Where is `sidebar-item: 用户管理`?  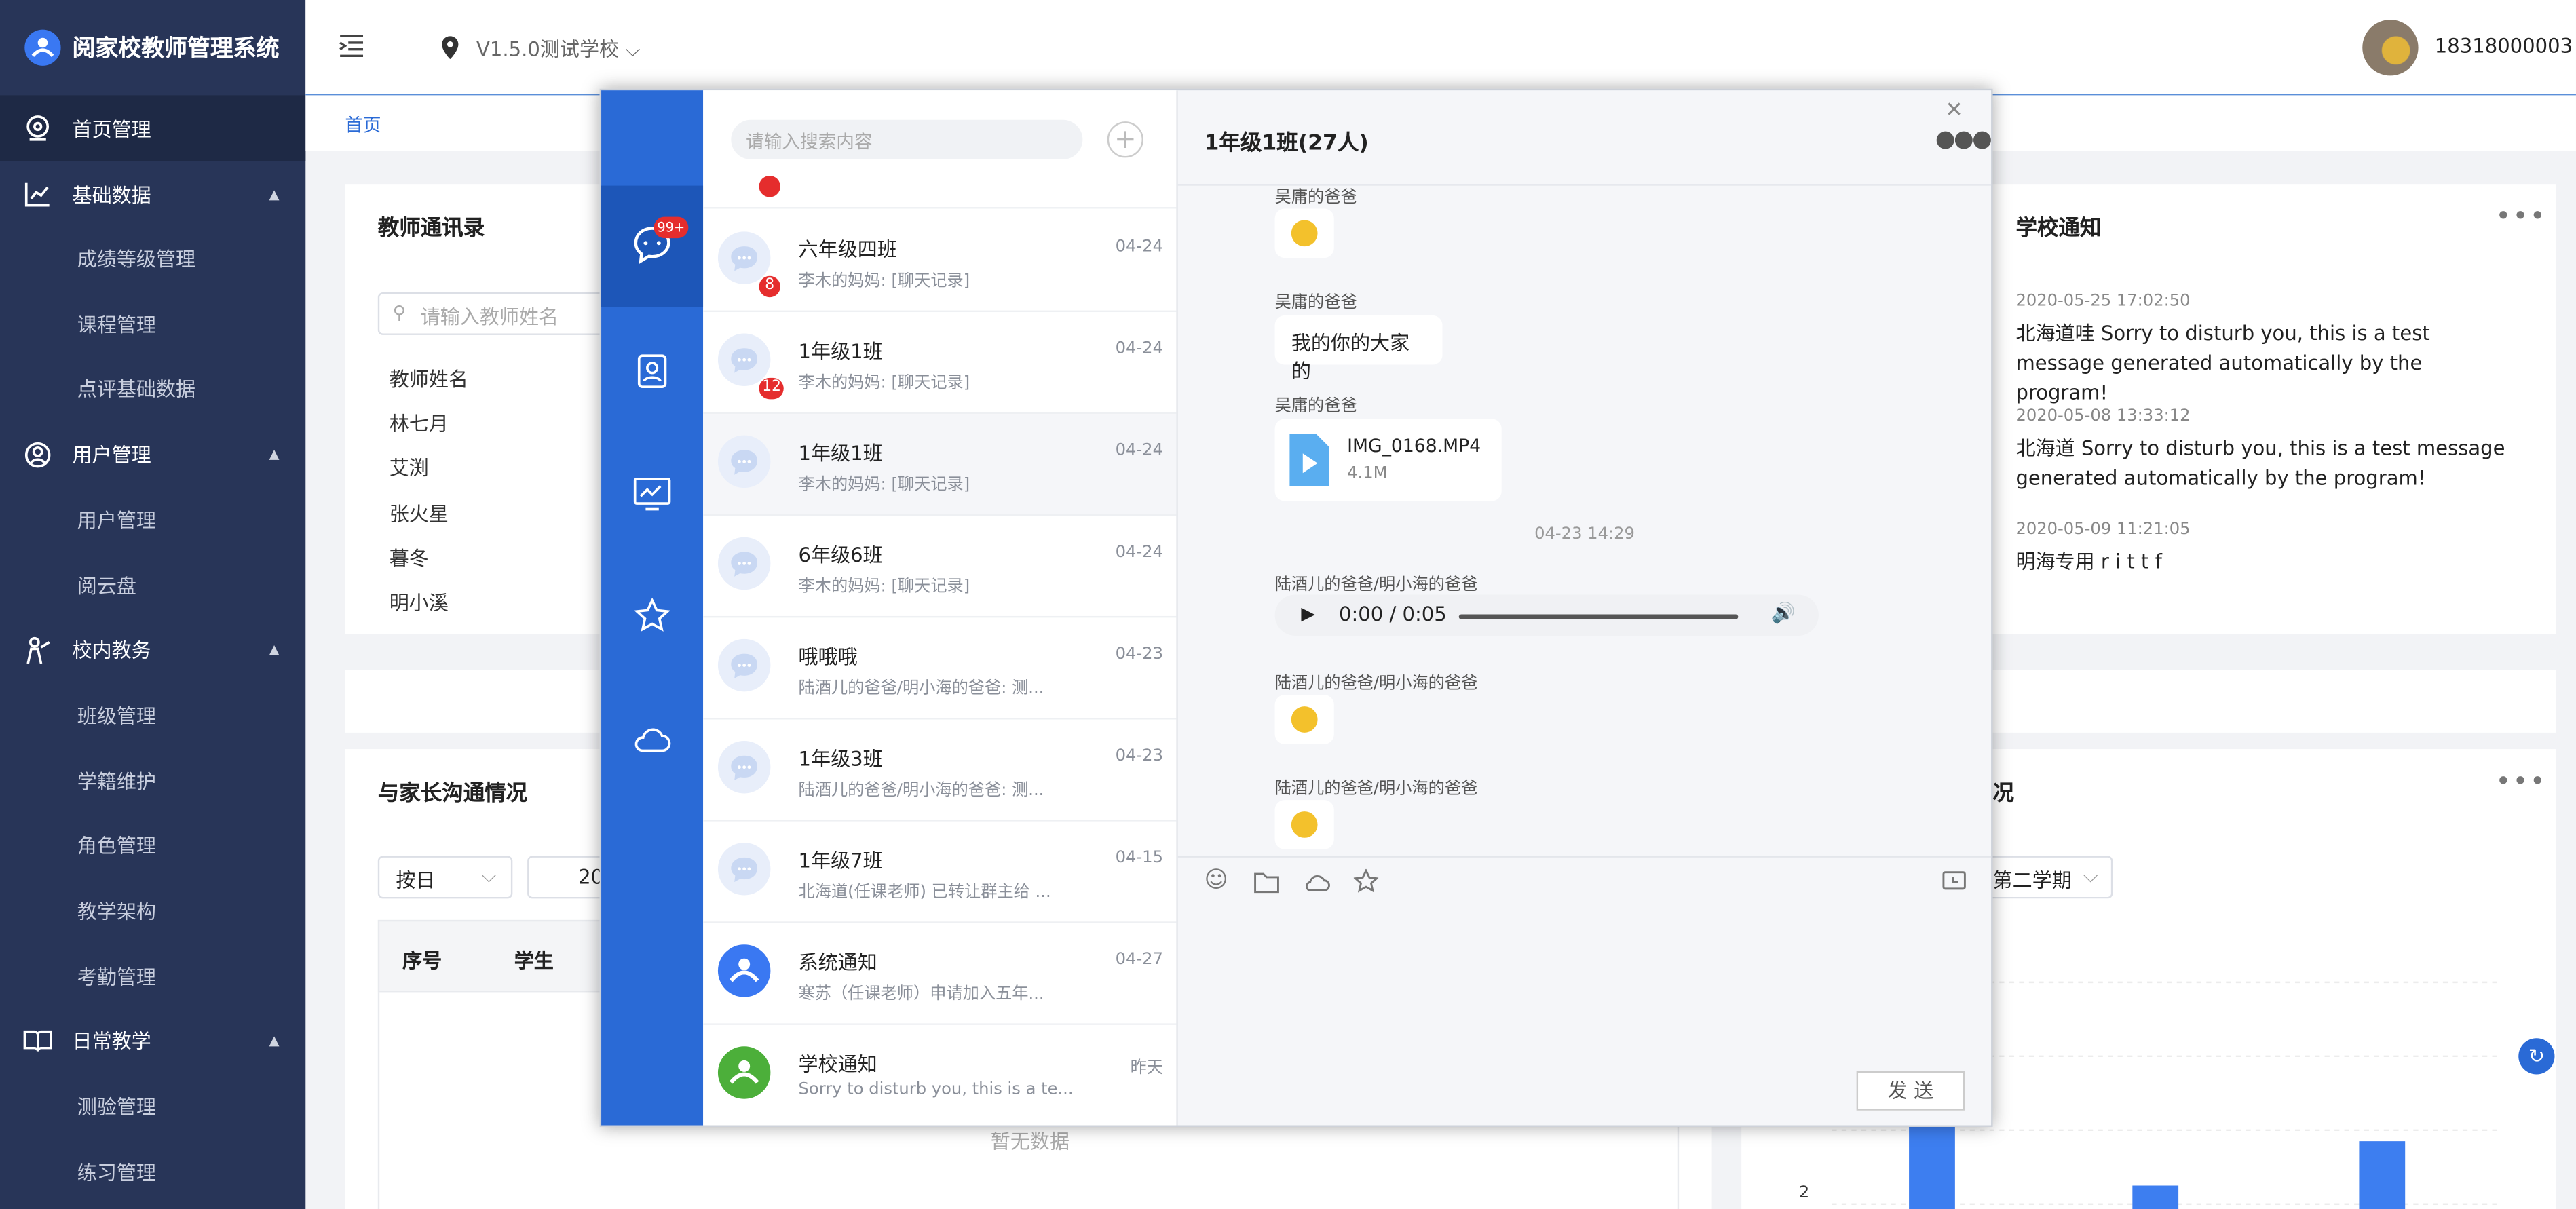
sidebar-item: 用户管理 is located at coordinates (152, 520).